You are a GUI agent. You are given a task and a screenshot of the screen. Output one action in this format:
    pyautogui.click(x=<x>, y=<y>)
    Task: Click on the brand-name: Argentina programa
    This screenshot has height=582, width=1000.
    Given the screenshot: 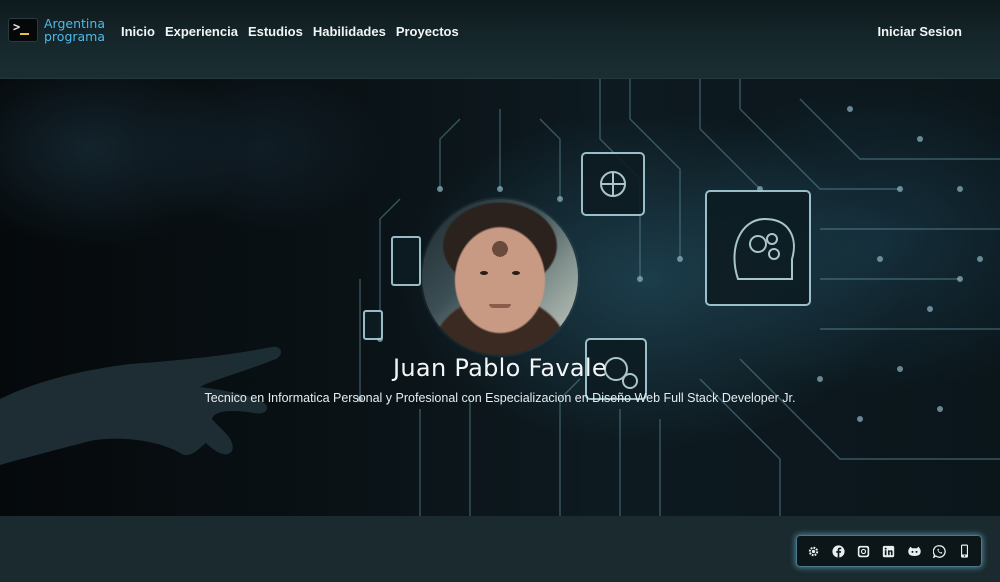 What is the action you would take?
    pyautogui.click(x=74, y=30)
    